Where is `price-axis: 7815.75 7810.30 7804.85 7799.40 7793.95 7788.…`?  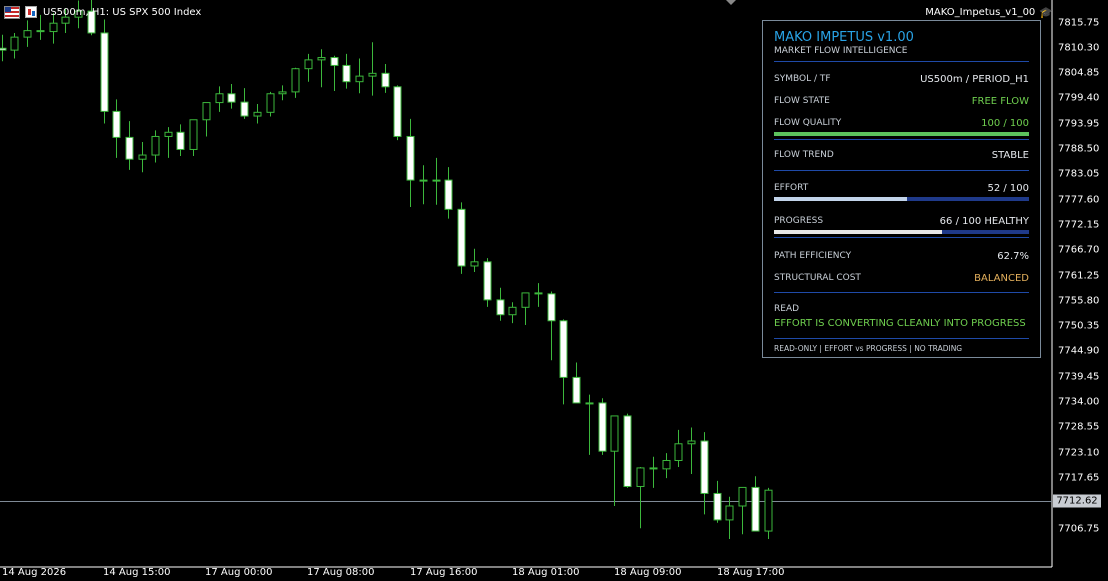
price-axis: 7815.75 7810.30 7804.85 7799.40 7793.95 7788.… is located at coordinates (1080, 283).